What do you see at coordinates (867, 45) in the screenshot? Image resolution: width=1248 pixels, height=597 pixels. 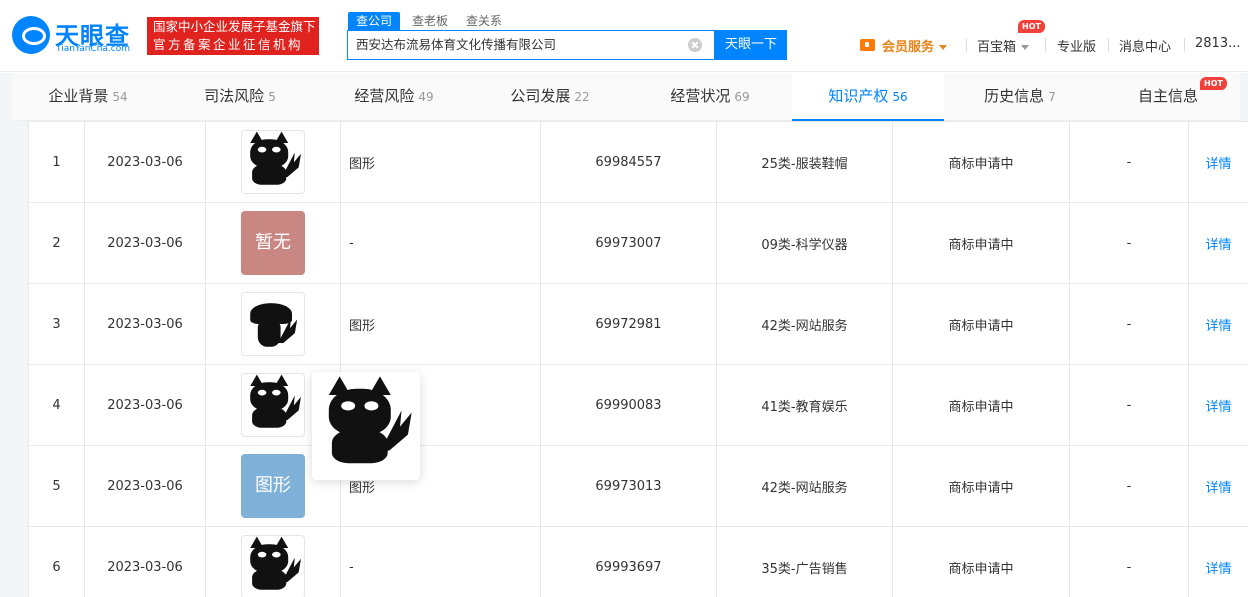 I see `crown-icon` at bounding box center [867, 45].